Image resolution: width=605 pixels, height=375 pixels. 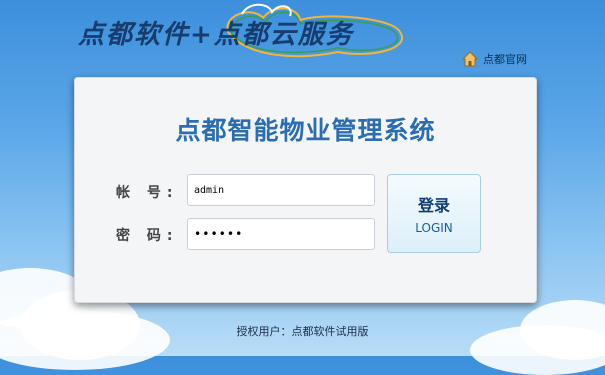 What do you see at coordinates (470, 59) in the screenshot?
I see `house-icon` at bounding box center [470, 59].